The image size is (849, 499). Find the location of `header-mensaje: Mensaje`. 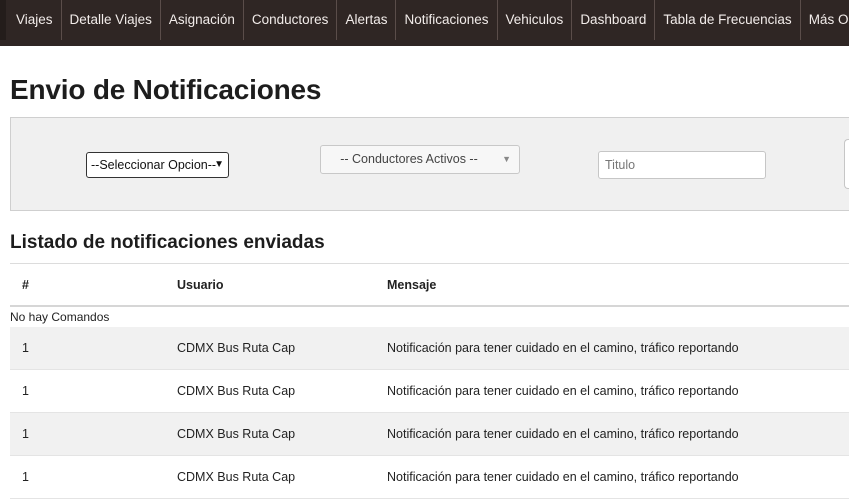

header-mensaje: Mensaje is located at coordinates (412, 285).